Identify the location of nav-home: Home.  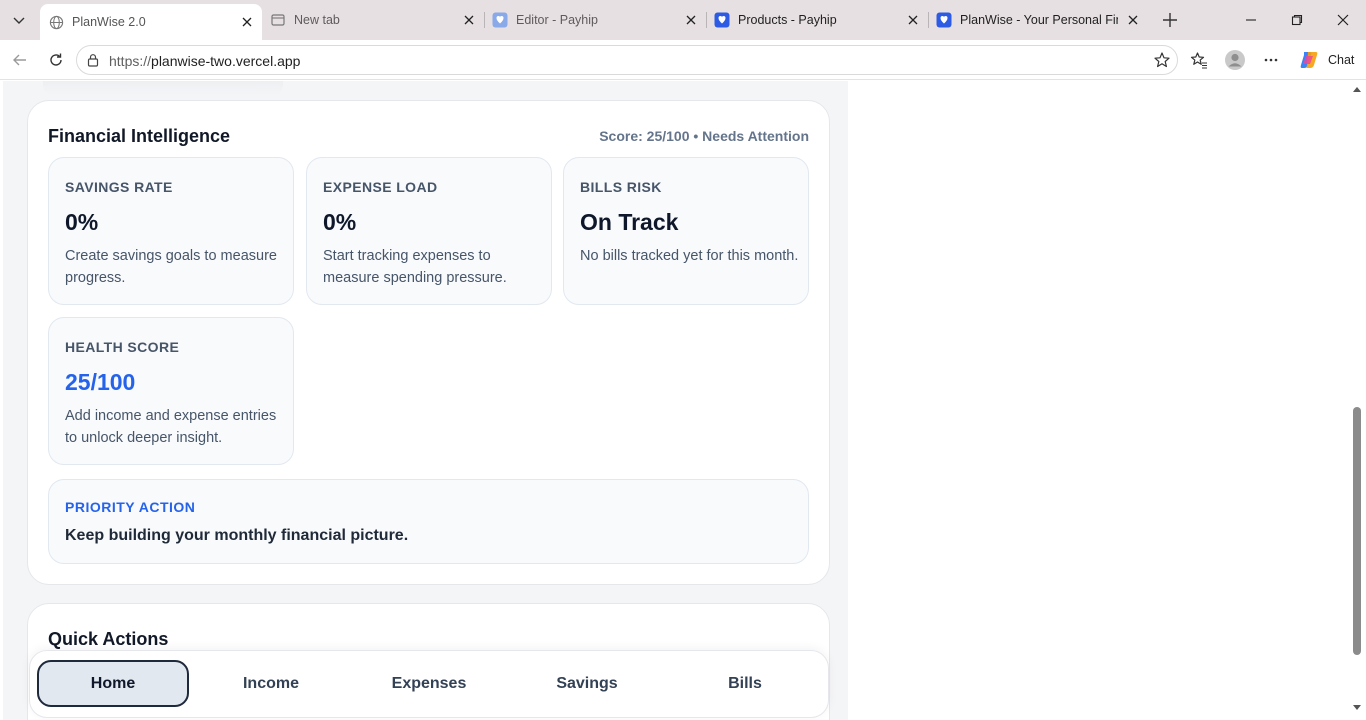
(113, 683).